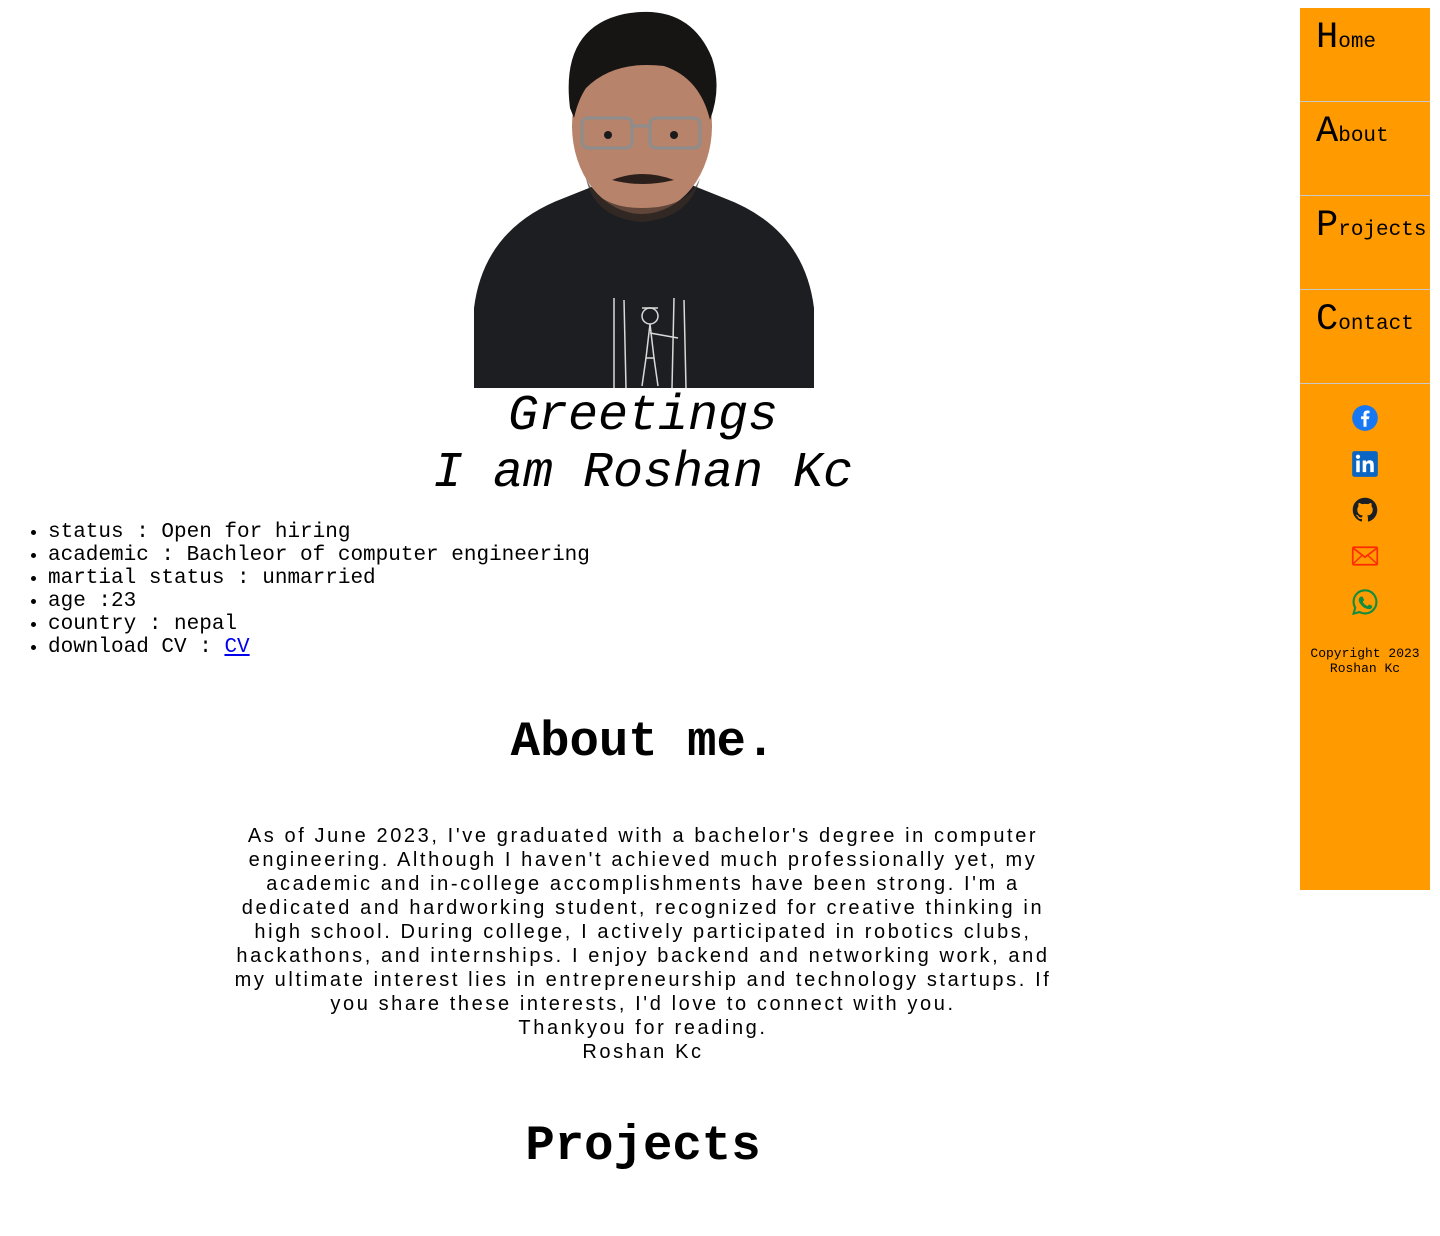  Describe the element at coordinates (1365, 337) in the screenshot. I see `nav-item-contact: Contact` at that location.